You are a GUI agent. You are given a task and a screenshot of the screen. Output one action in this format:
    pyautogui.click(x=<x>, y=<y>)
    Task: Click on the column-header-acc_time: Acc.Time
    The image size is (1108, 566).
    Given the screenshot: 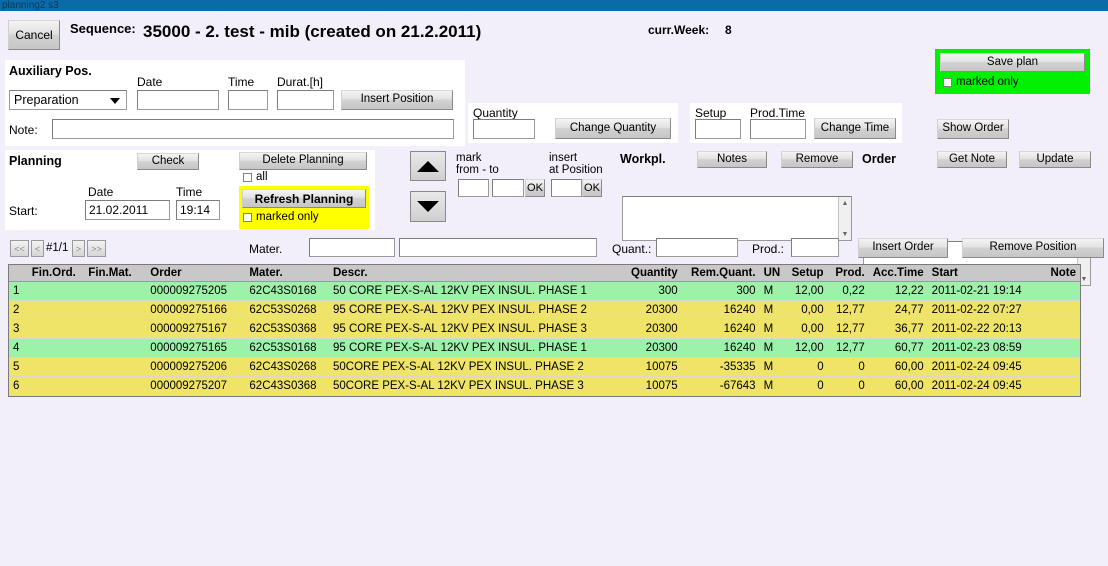 What is the action you would take?
    pyautogui.click(x=898, y=273)
    